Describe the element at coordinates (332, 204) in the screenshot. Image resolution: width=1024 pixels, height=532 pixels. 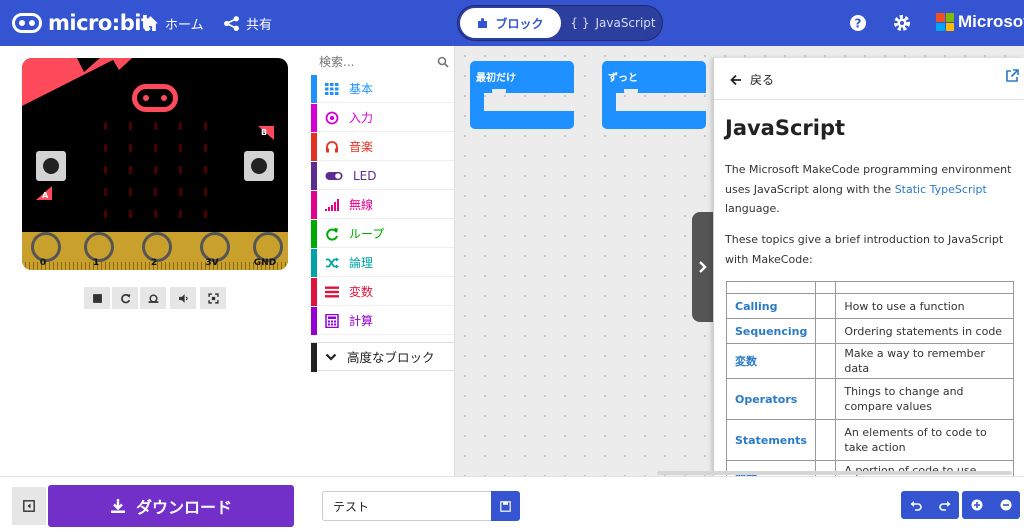
I see `signal-icon` at that location.